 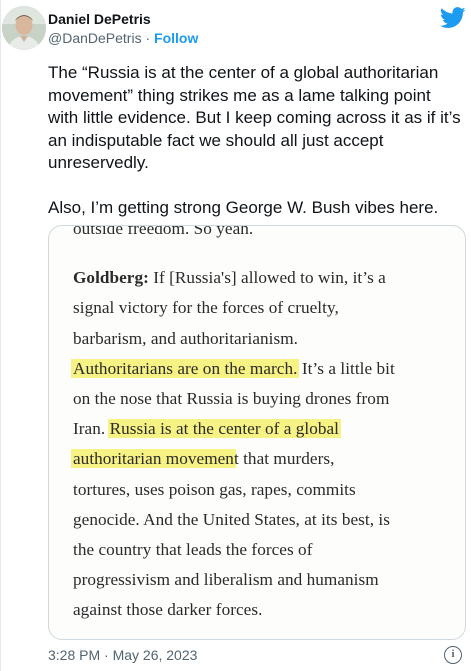 I want to click on twitter-bird-icon, so click(x=453, y=18).